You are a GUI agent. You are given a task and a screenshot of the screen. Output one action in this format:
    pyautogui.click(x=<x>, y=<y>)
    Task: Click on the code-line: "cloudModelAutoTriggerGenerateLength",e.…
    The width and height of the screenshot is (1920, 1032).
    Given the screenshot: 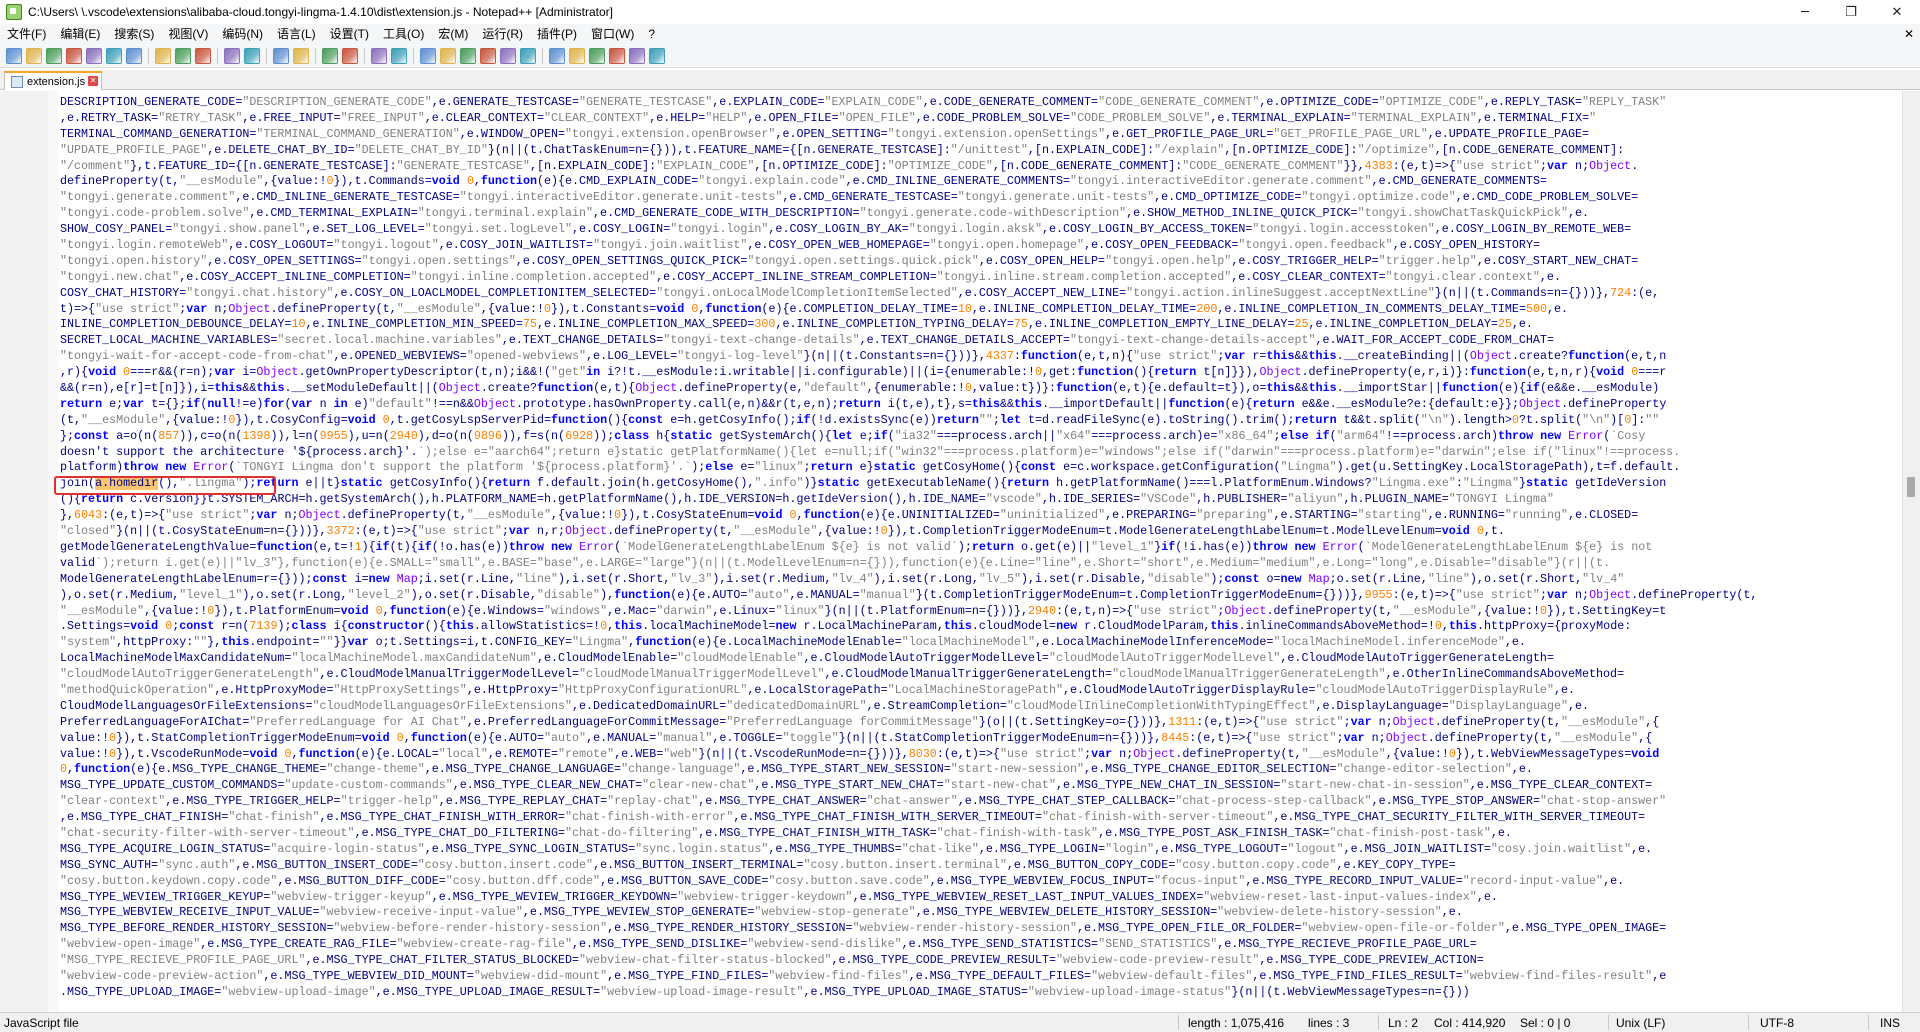 What is the action you would take?
    pyautogui.click(x=978, y=675)
    